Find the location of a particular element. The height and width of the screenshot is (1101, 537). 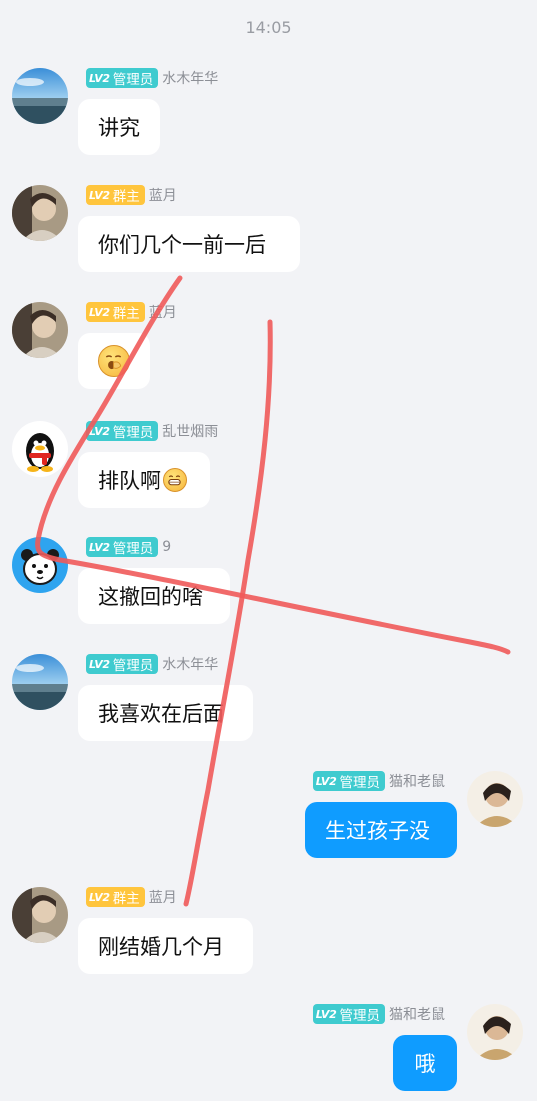

yawn-emoji-icon is located at coordinates (114, 361).